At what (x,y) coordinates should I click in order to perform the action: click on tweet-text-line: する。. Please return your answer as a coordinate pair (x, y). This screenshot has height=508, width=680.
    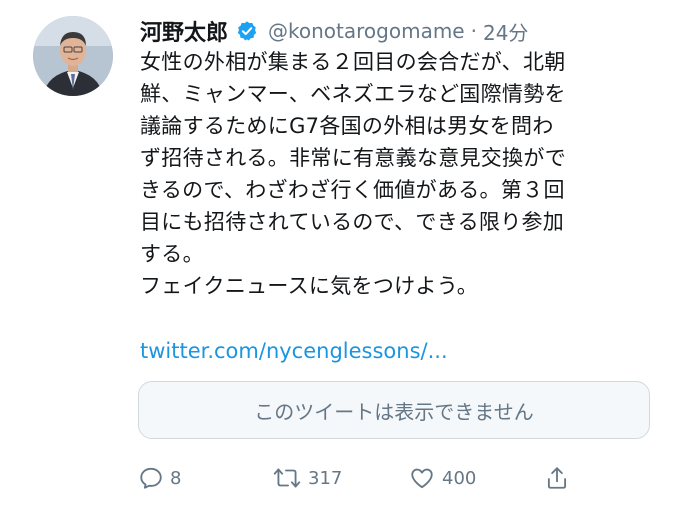
    Looking at the image, I should click on (172, 254).